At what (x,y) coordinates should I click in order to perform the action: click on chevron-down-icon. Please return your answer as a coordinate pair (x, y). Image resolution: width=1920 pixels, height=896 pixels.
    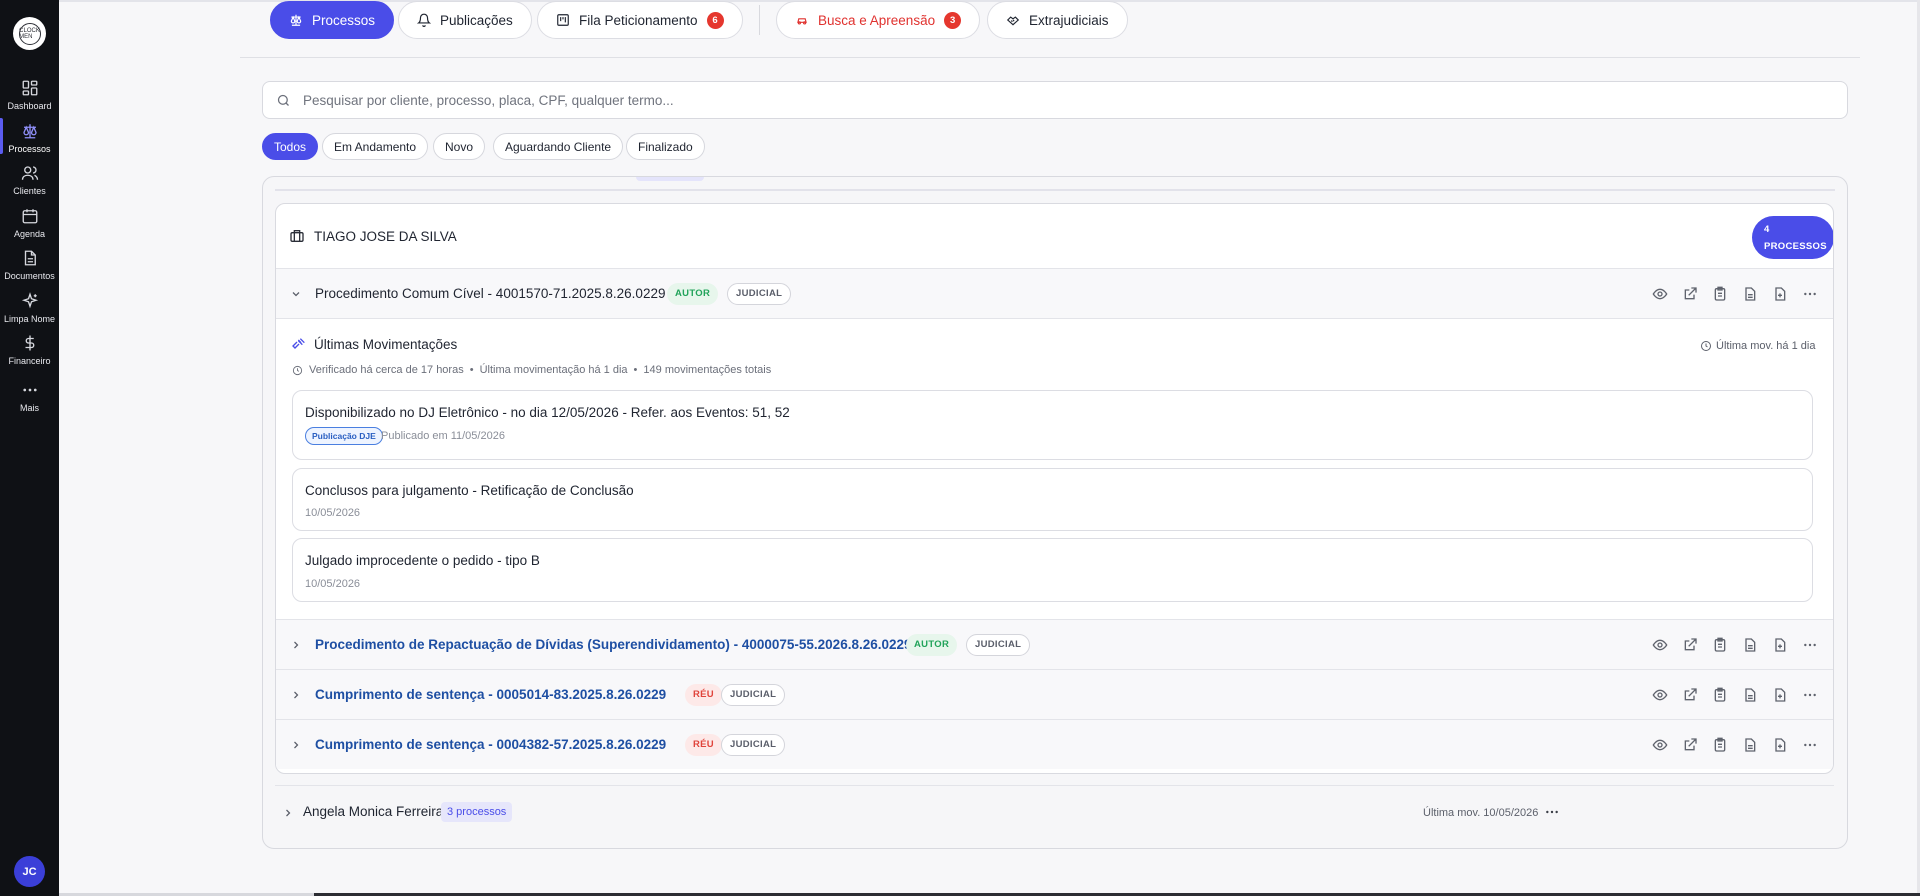
    Looking at the image, I should click on (296, 294).